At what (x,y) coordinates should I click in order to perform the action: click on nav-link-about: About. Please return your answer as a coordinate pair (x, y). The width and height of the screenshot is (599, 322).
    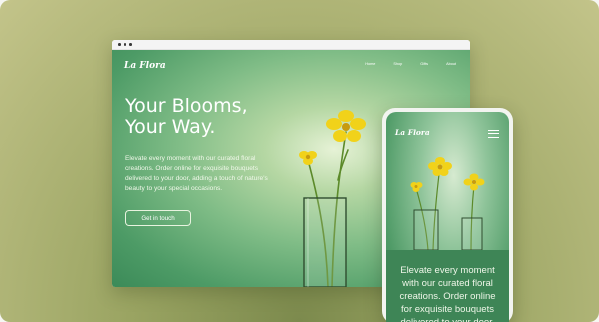
    Looking at the image, I should click on (451, 64).